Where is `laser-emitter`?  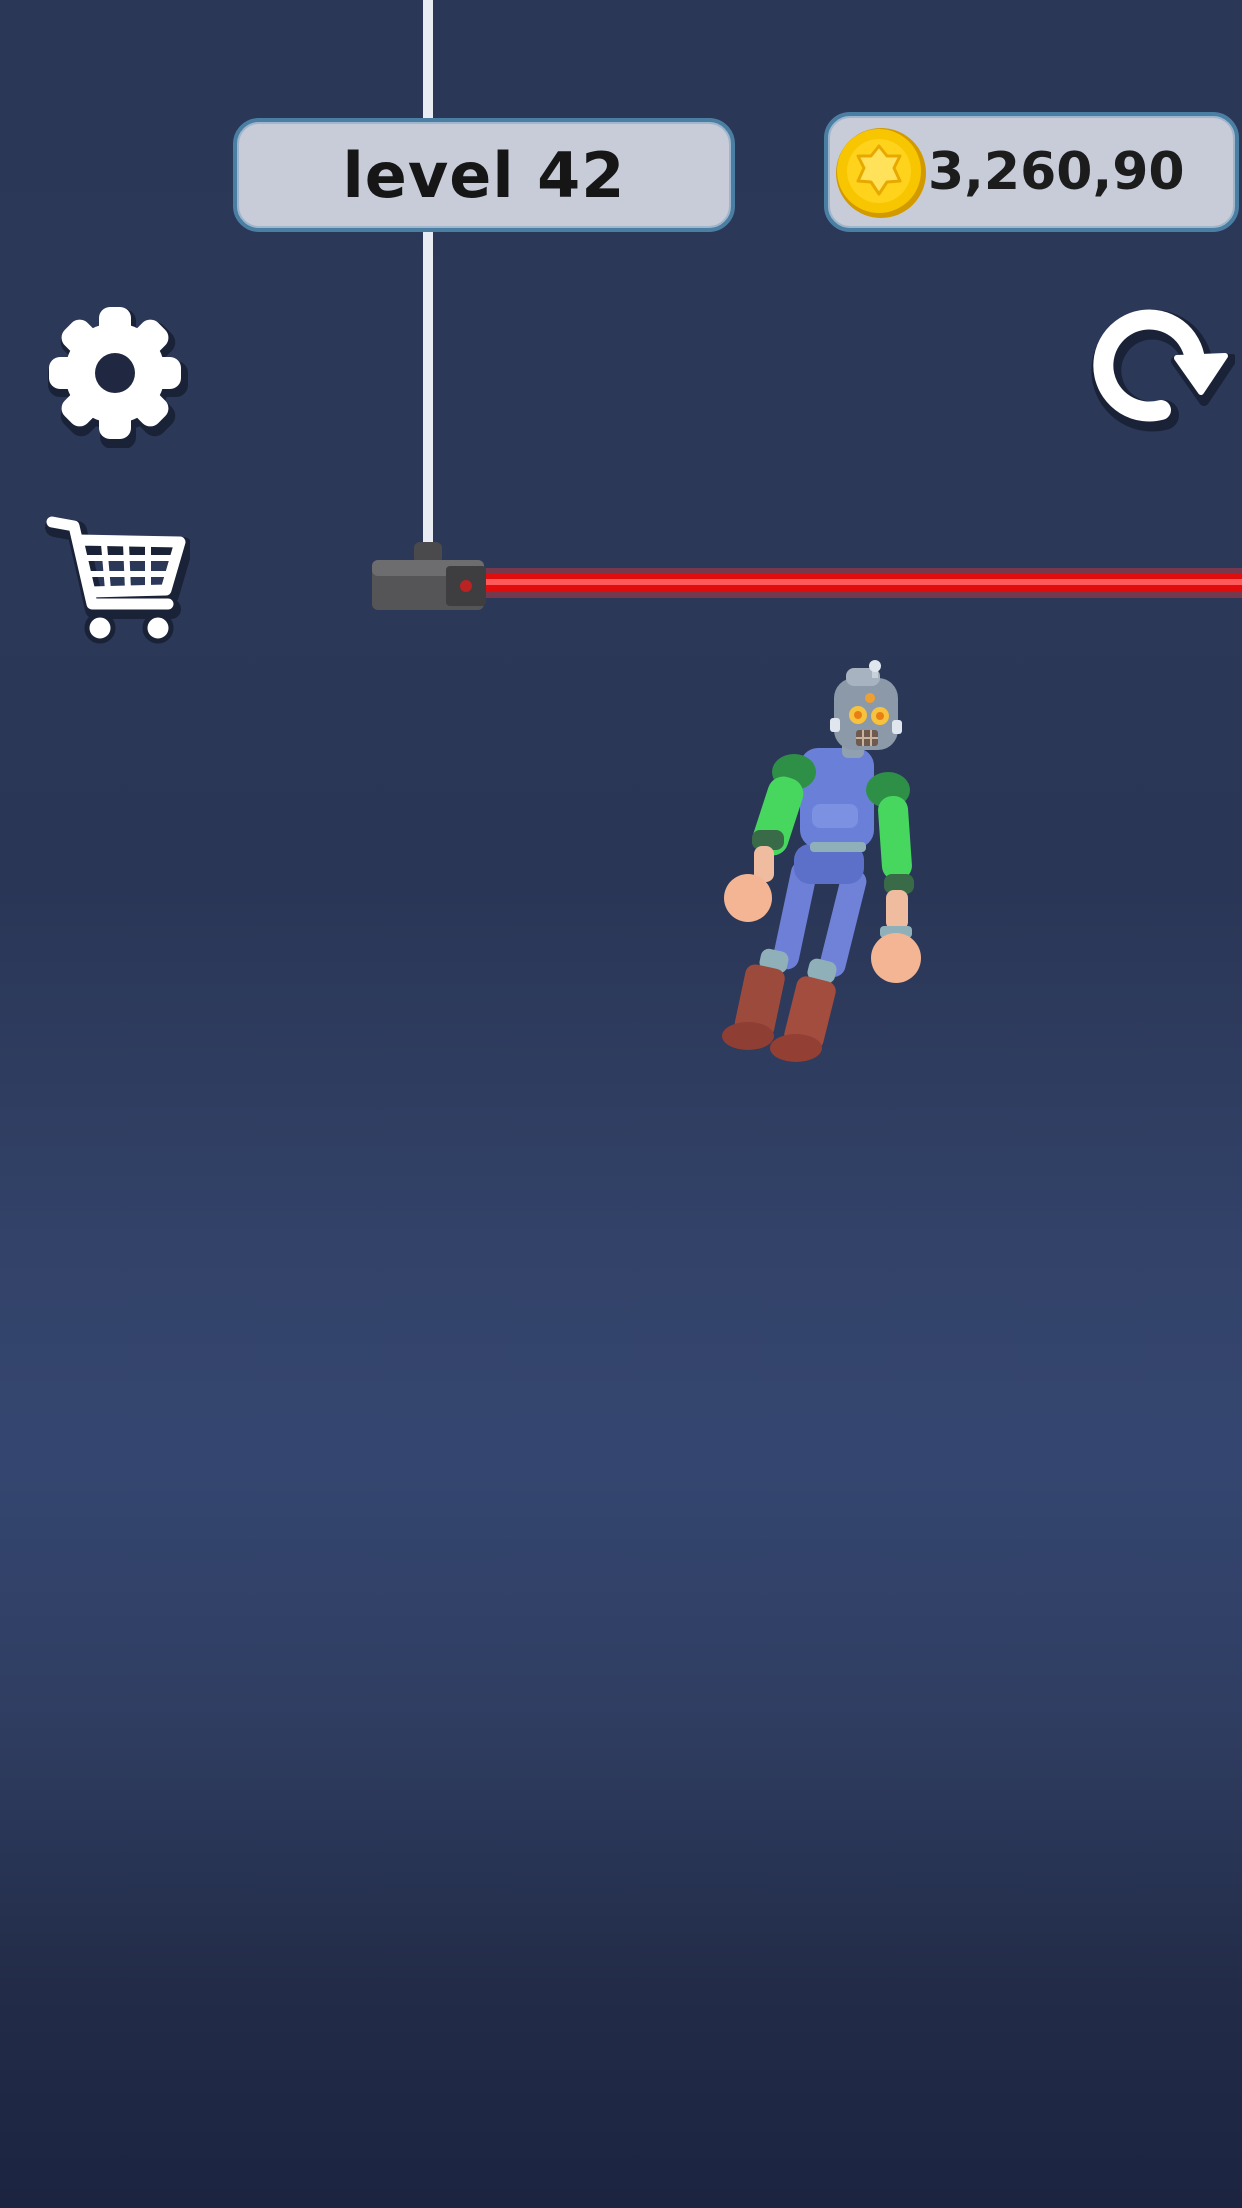 laser-emitter is located at coordinates (429, 576).